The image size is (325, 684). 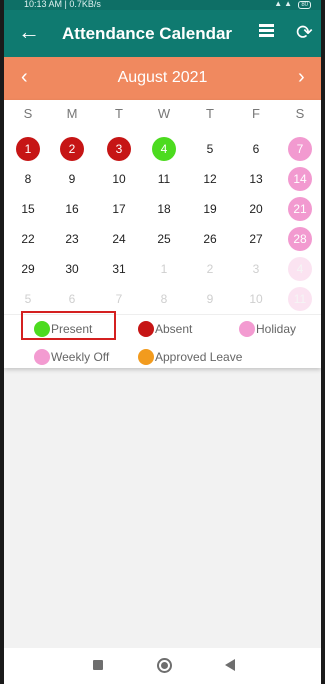 I want to click on calendar-day: 29, so click(x=28, y=269).